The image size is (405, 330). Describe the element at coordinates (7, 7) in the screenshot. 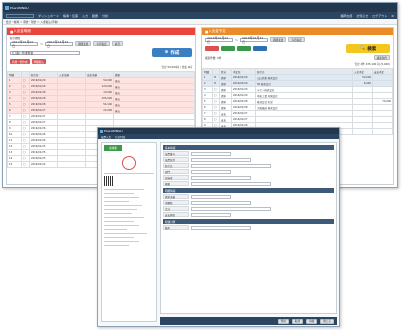

I see `app-logo-icon` at that location.